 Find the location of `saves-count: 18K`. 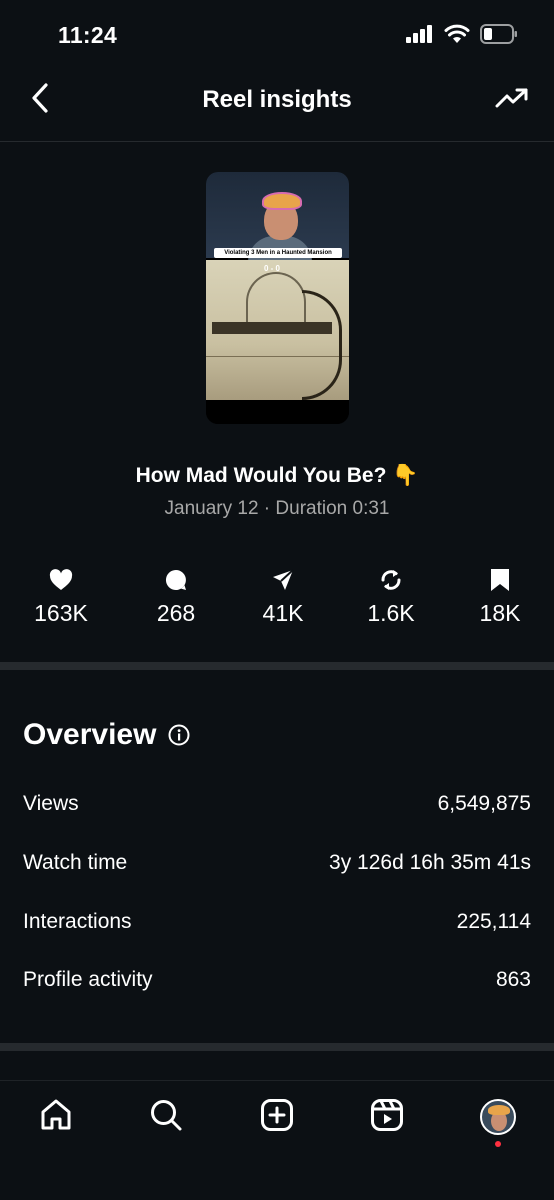

saves-count: 18K is located at coordinates (500, 613).